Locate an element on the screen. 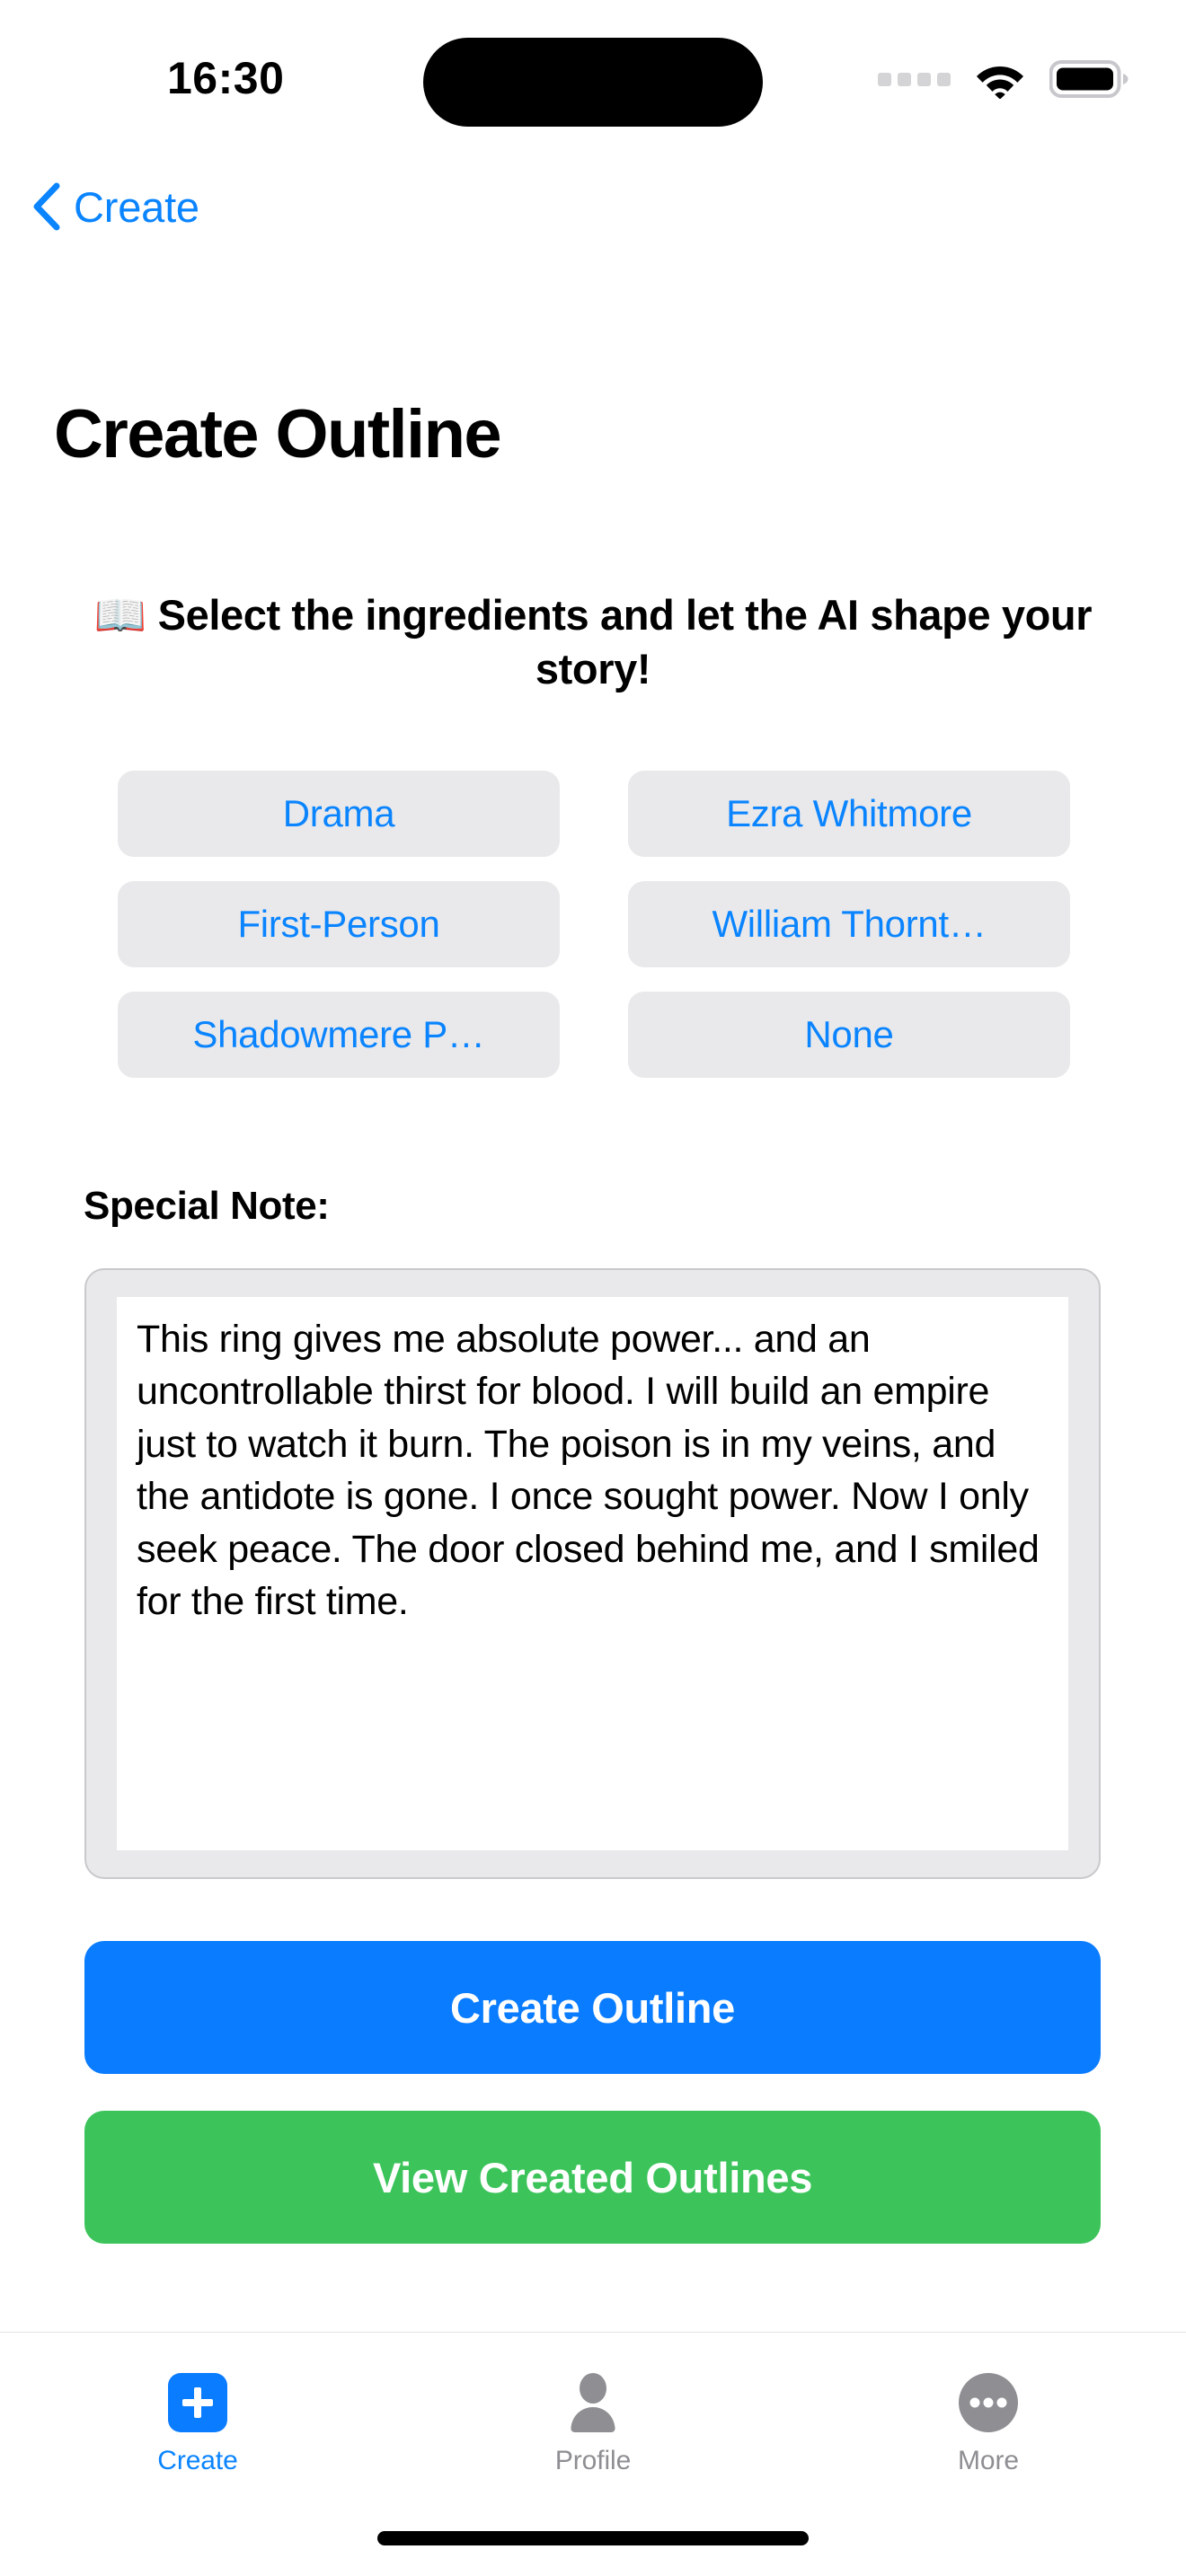 Image resolution: width=1186 pixels, height=2576 pixels. wifi-icon is located at coordinates (1000, 79).